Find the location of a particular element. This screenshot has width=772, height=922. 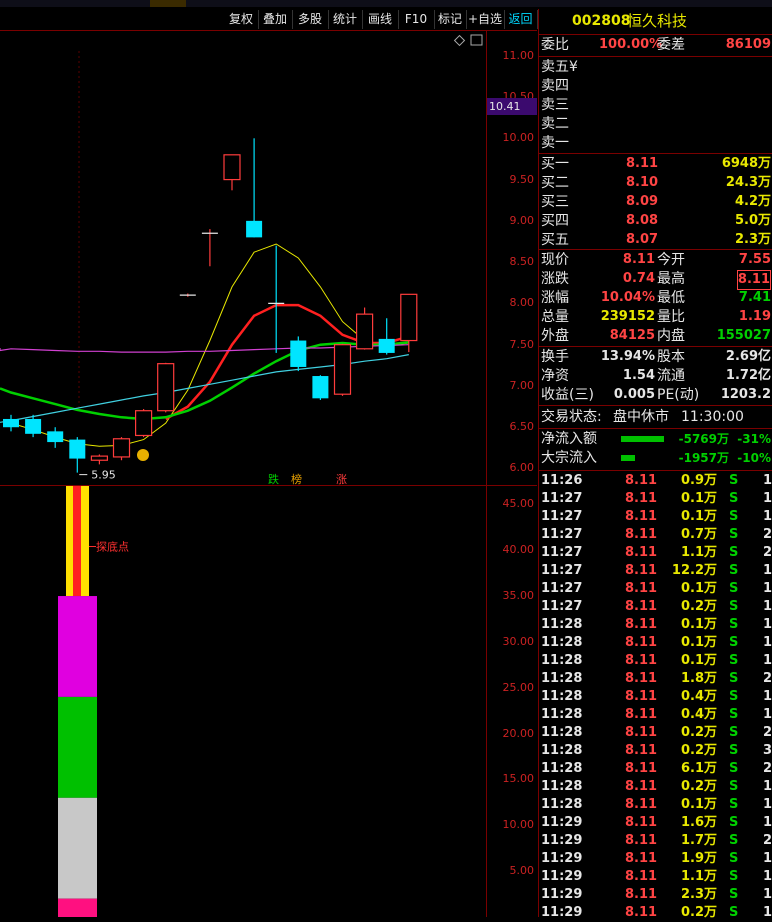

buy-row: 买一 8.11 6948万 is located at coordinates (655, 164).